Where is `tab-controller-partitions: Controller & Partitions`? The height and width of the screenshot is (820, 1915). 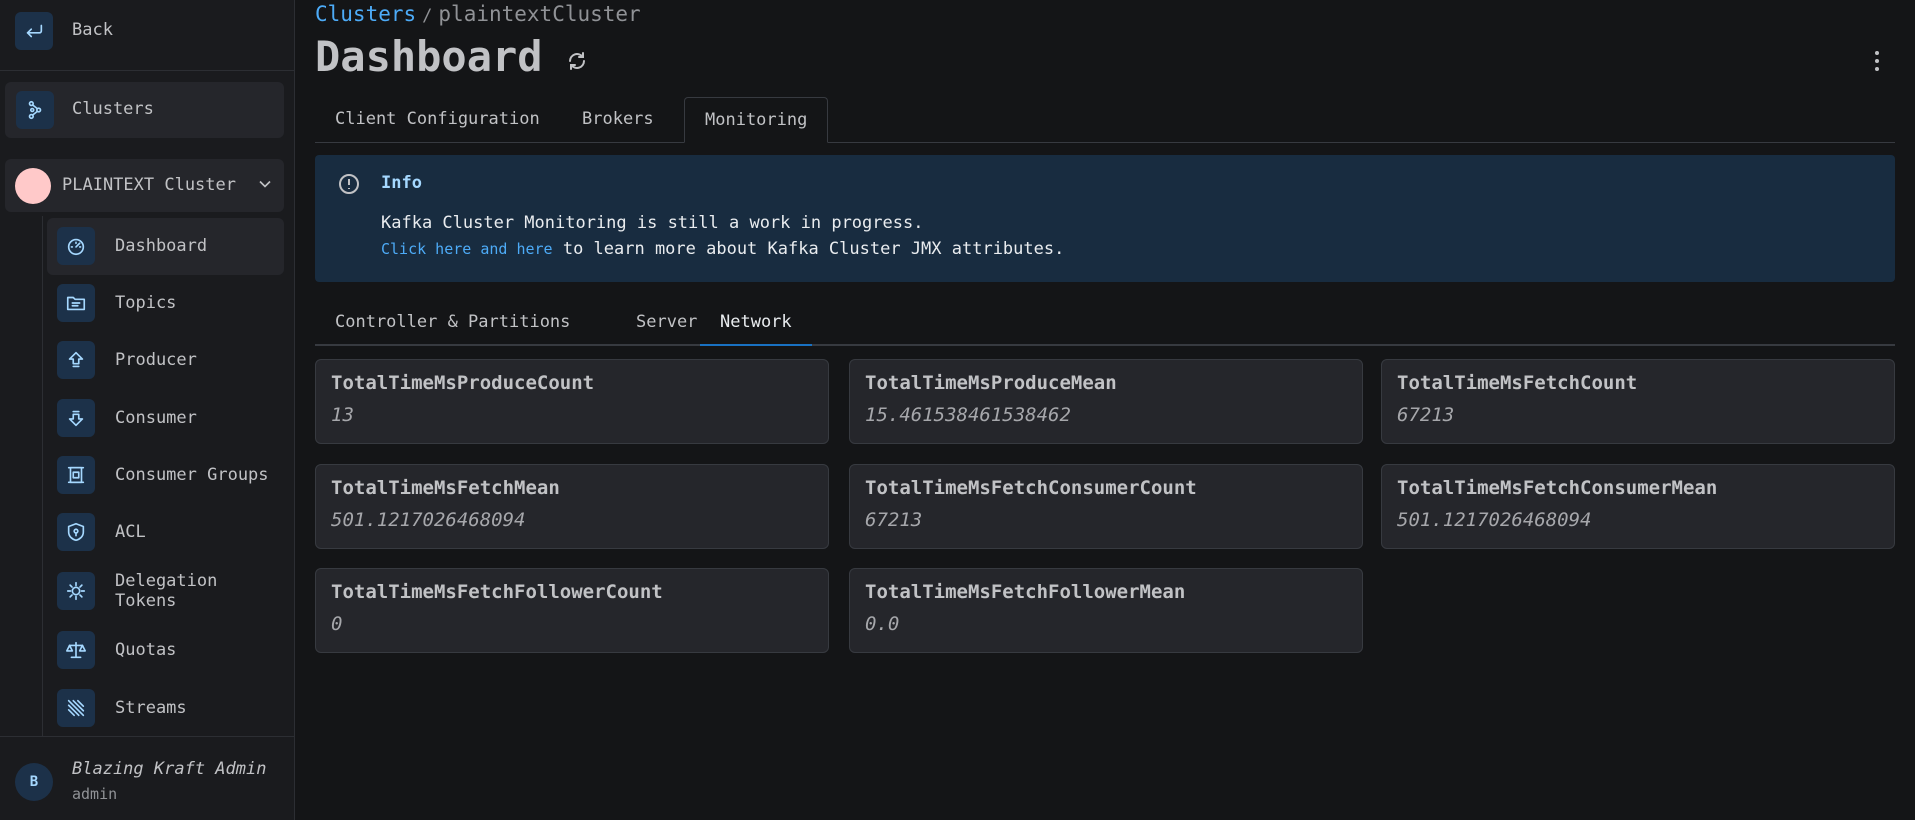 tab-controller-partitions: Controller & Partitions is located at coordinates (452, 324).